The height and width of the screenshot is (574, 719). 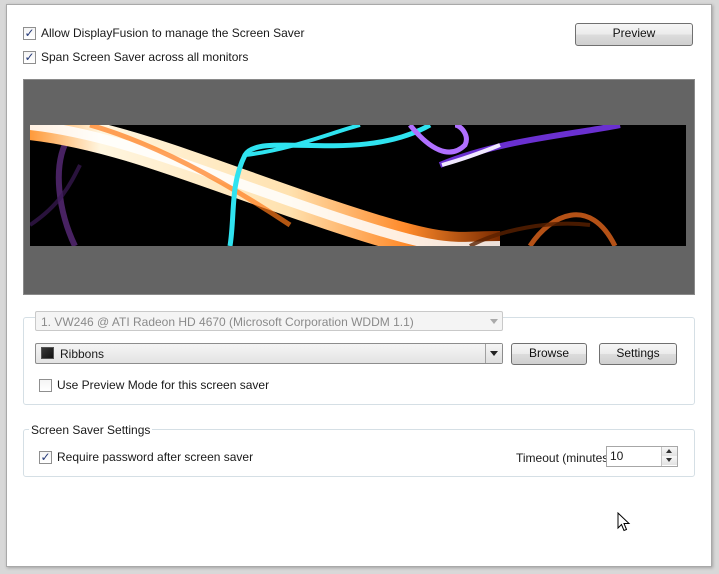 I want to click on screen-saver-dropdown-button, so click(x=493, y=353).